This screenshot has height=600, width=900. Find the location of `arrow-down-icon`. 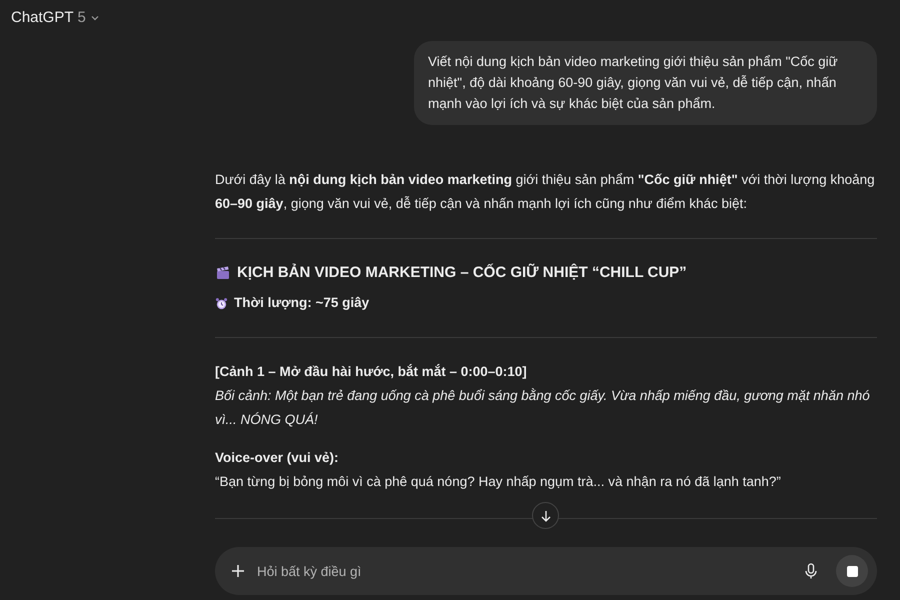

arrow-down-icon is located at coordinates (545, 515).